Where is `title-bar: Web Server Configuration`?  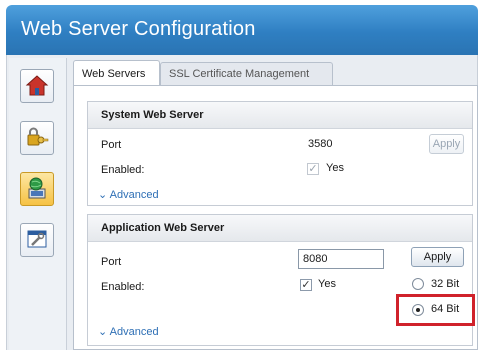 title-bar: Web Server Configuration is located at coordinates (242, 30).